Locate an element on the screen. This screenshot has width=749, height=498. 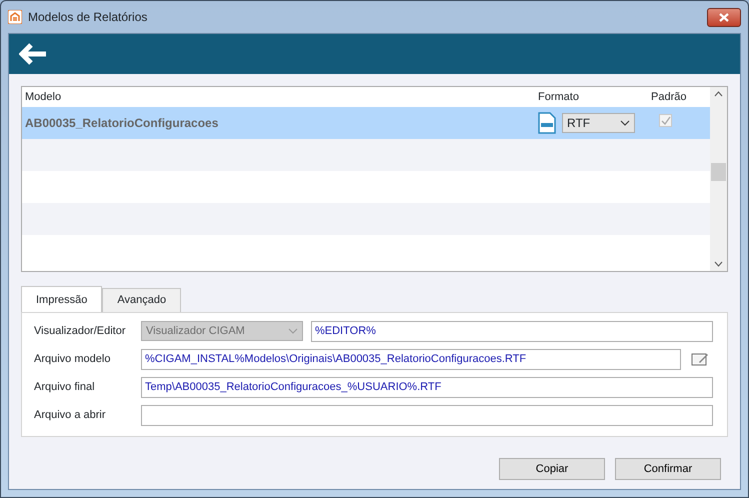
close-button is located at coordinates (724, 17).